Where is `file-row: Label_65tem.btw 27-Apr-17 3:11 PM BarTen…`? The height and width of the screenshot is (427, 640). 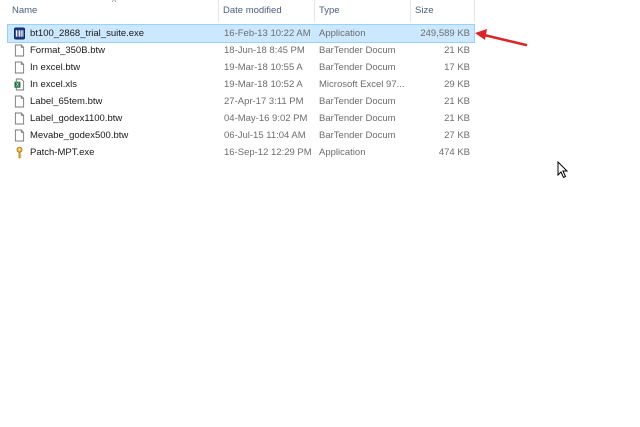 file-row: Label_65tem.btw 27-Apr-17 3:11 PM BarTen… is located at coordinates (241, 101).